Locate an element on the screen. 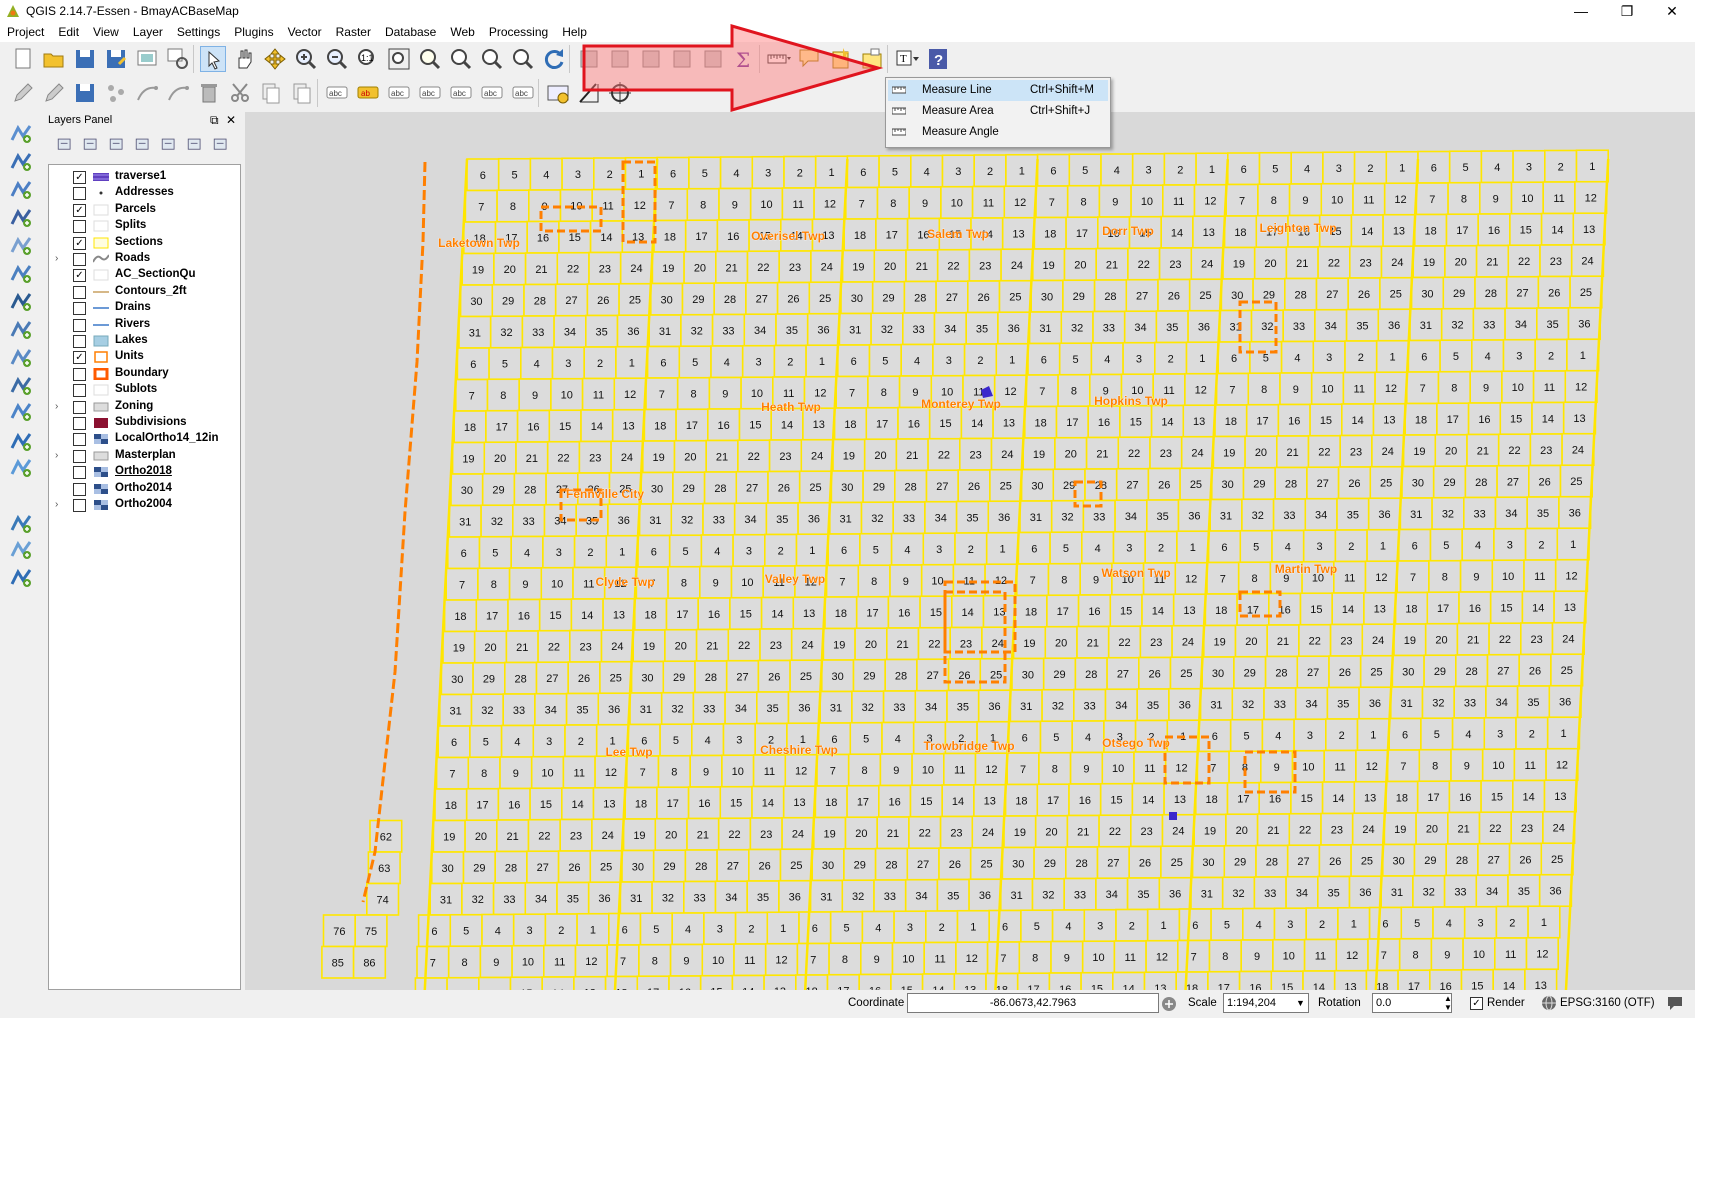 The image size is (1726, 1198). section-cell: 17 is located at coordinates (492, 615).